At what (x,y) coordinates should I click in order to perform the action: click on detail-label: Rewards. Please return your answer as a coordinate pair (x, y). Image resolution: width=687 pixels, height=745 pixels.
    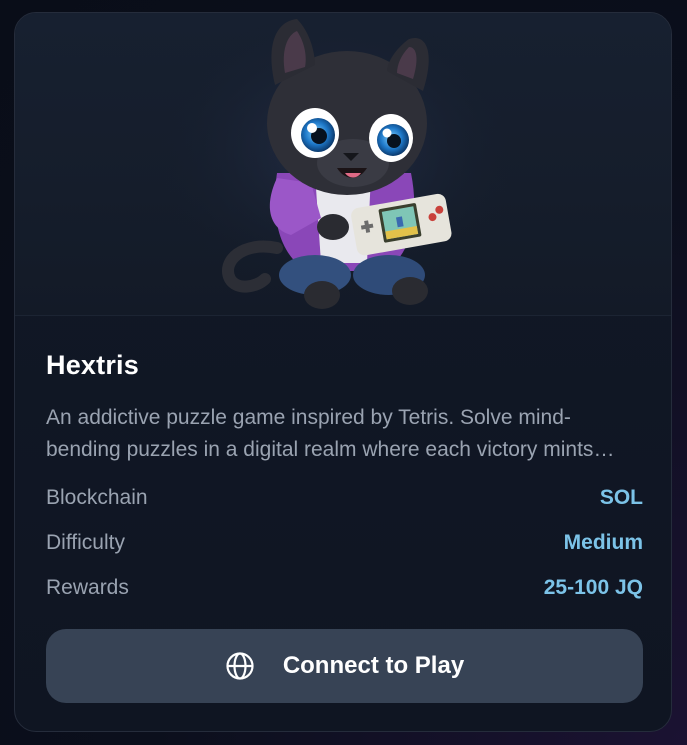
    Looking at the image, I should click on (87, 587).